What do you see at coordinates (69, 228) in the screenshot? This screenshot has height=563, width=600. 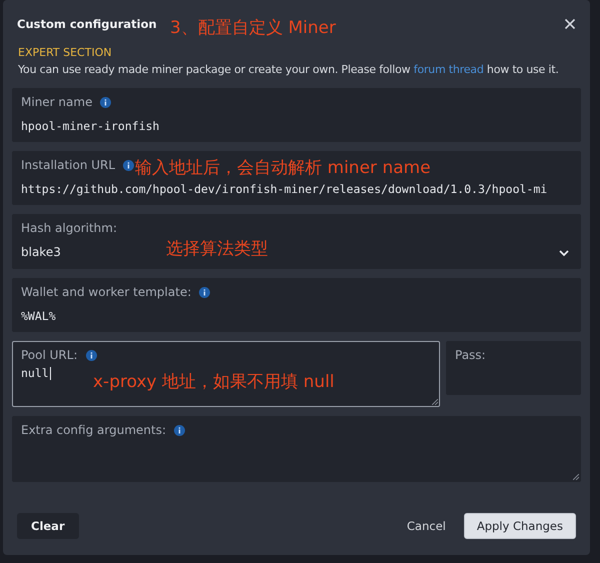 I see `field-label: Hash algorithm:` at bounding box center [69, 228].